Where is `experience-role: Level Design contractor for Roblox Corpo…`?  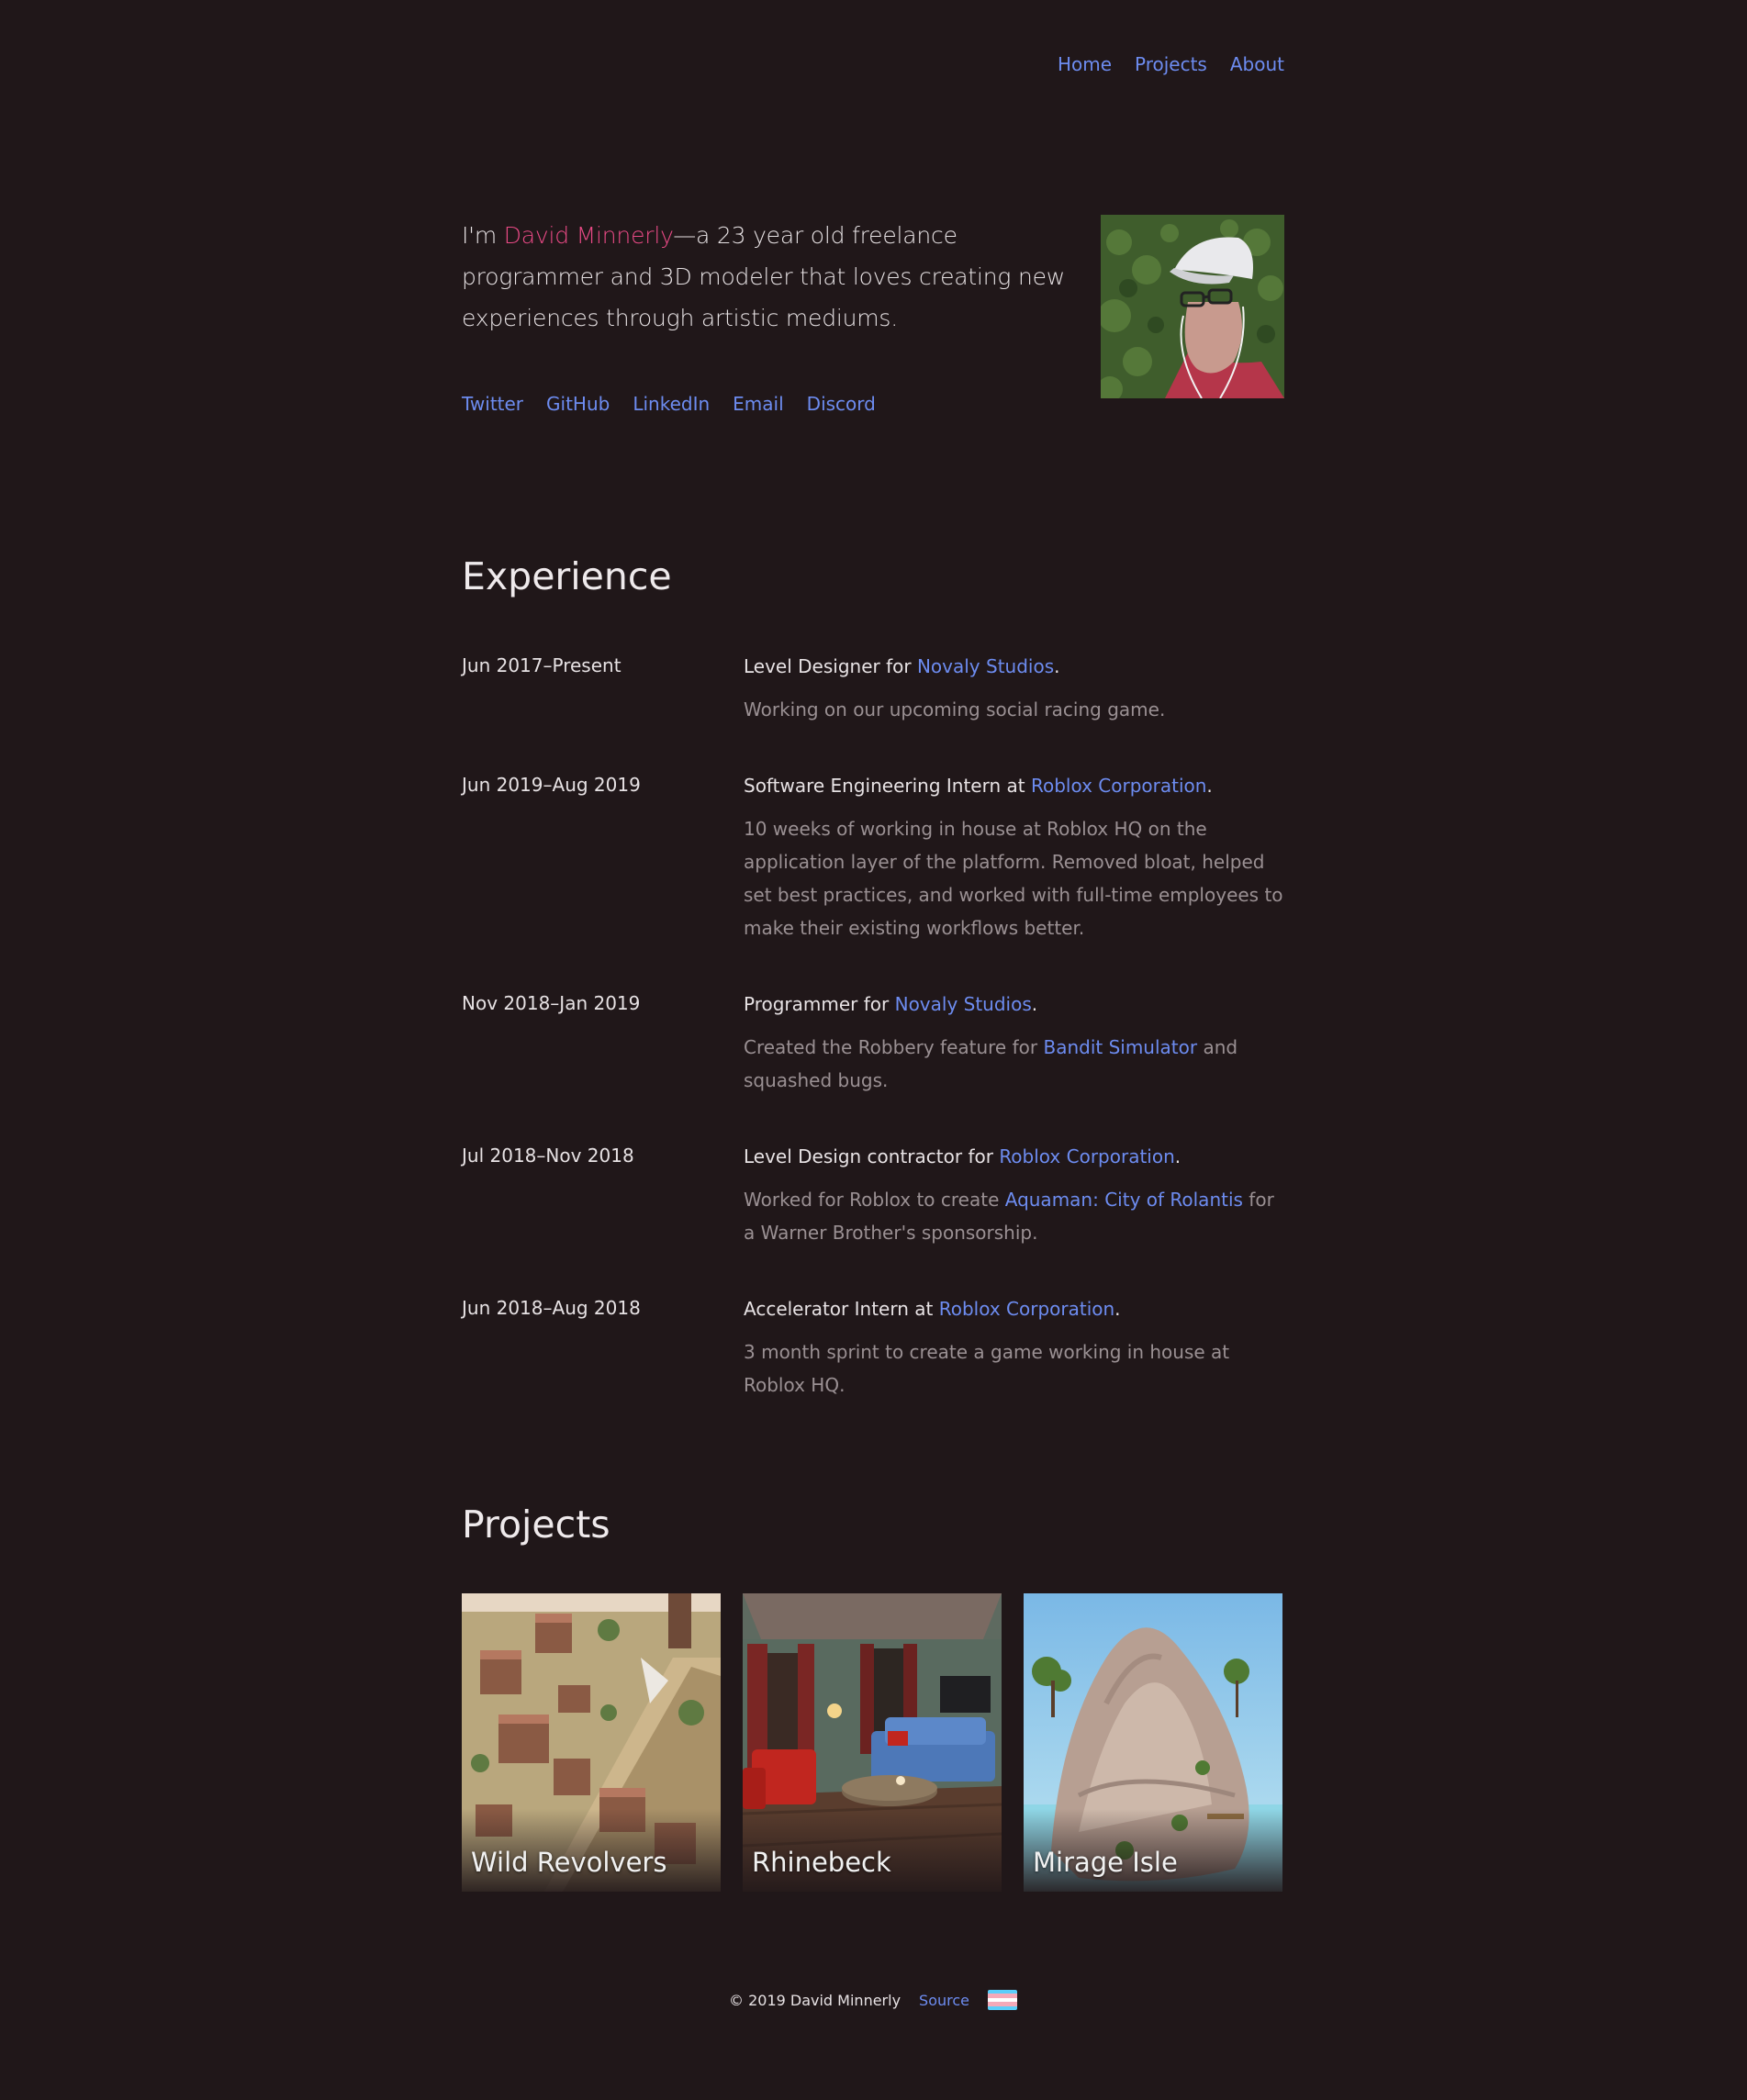 experience-role: Level Design contractor for Roblox Corpo… is located at coordinates (1015, 1156).